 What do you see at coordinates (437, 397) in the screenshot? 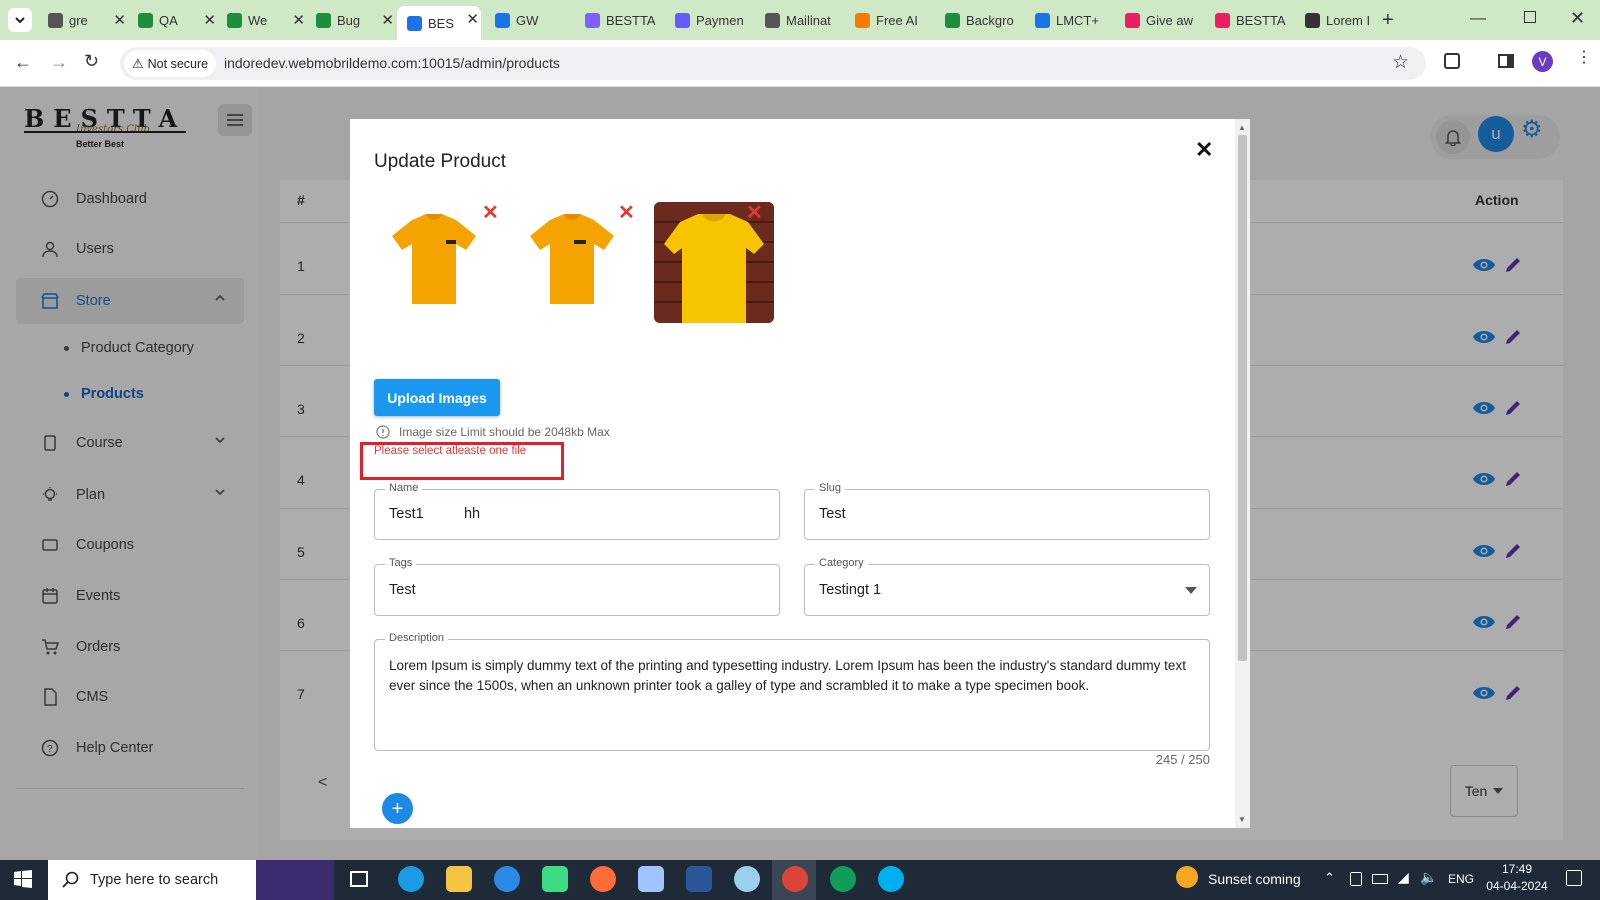
I see `upload-images-button: Upload Images` at bounding box center [437, 397].